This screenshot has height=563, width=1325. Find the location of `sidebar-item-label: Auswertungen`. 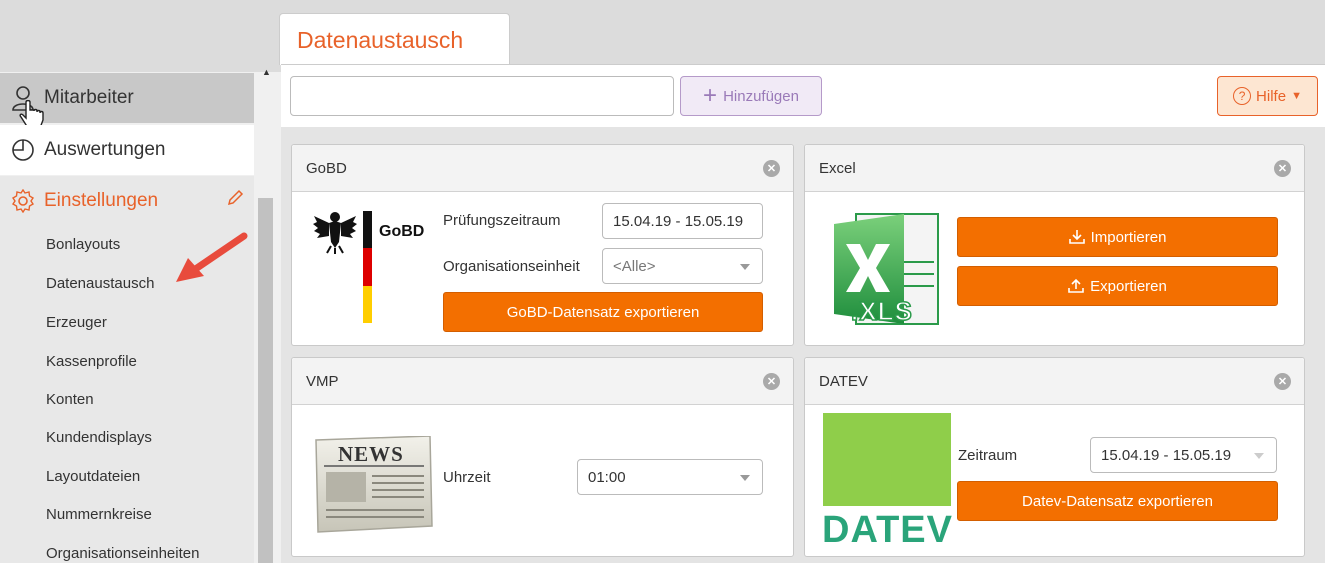

sidebar-item-label: Auswertungen is located at coordinates (105, 149).